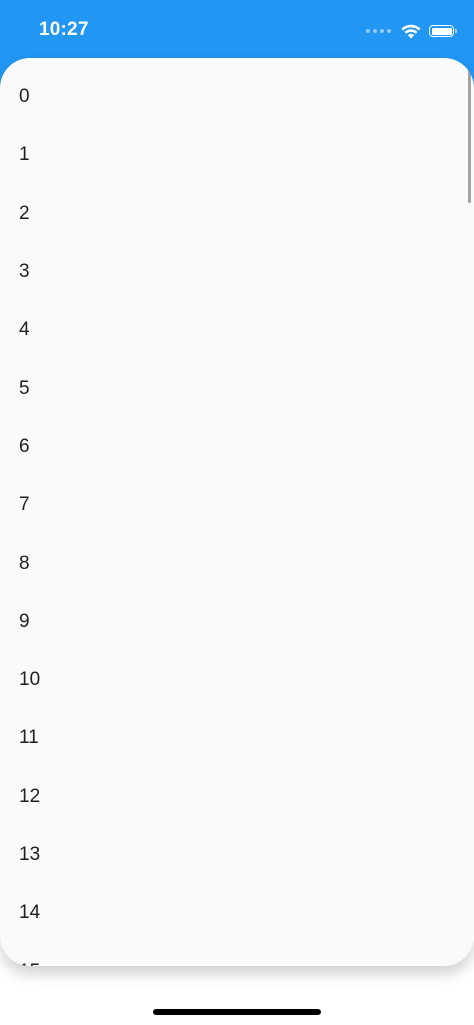 This screenshot has width=474, height=1025. What do you see at coordinates (237, 97) in the screenshot?
I see `list-item: 0` at bounding box center [237, 97].